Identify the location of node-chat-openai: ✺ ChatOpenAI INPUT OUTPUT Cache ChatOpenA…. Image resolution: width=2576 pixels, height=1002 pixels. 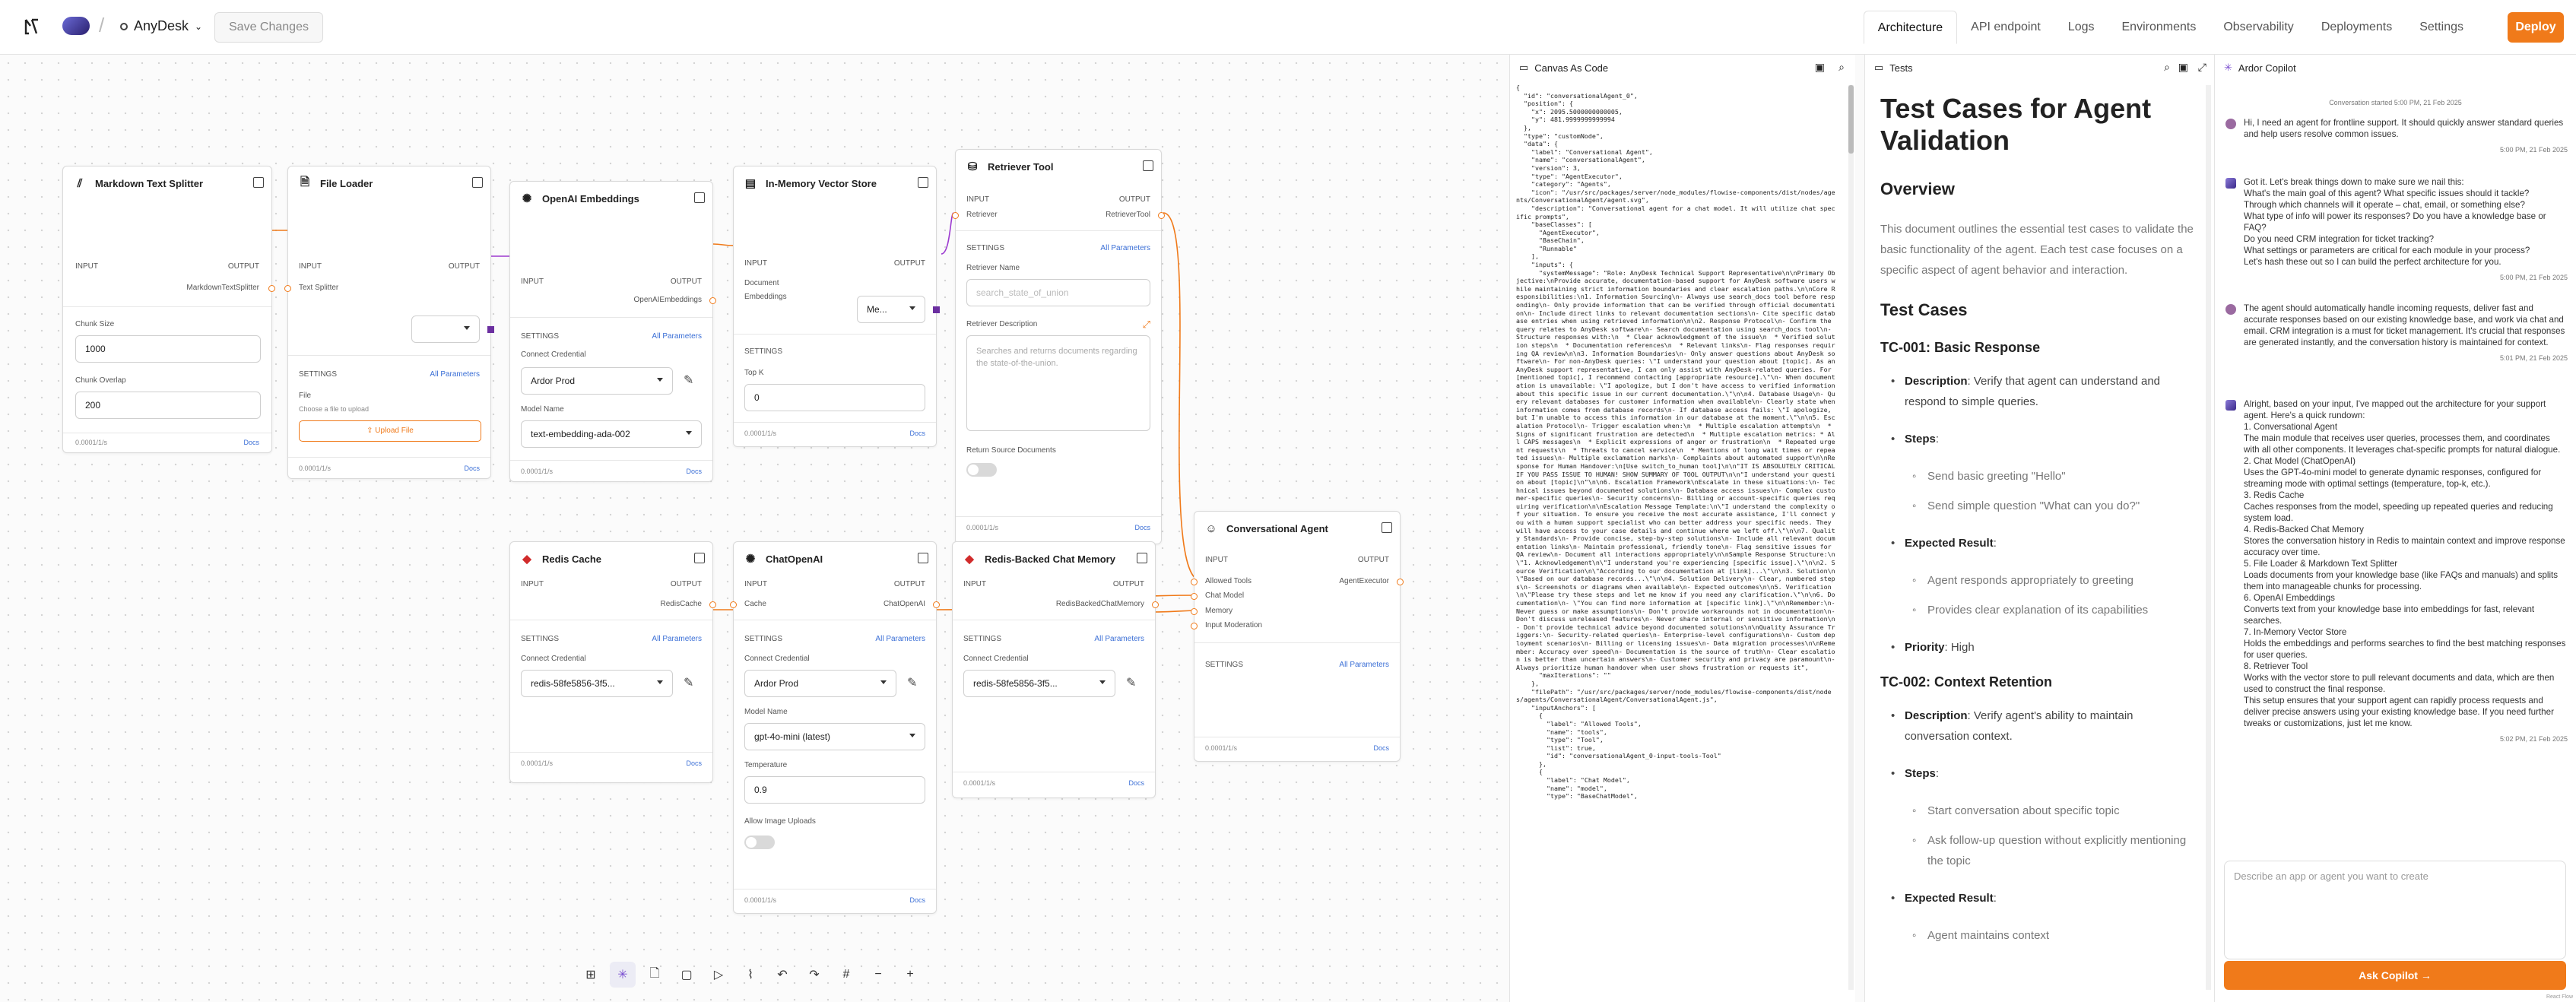
(835, 727).